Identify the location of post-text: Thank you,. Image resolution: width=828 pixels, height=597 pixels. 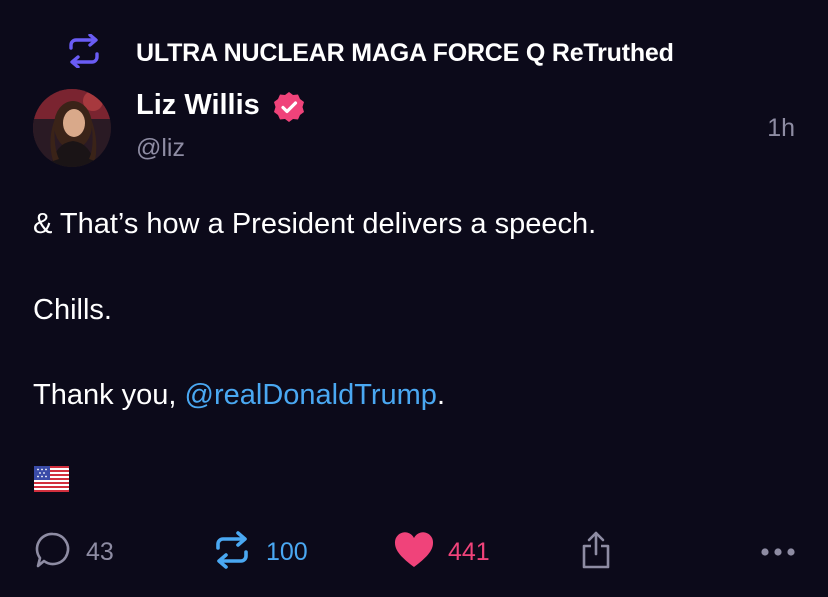
(109, 395).